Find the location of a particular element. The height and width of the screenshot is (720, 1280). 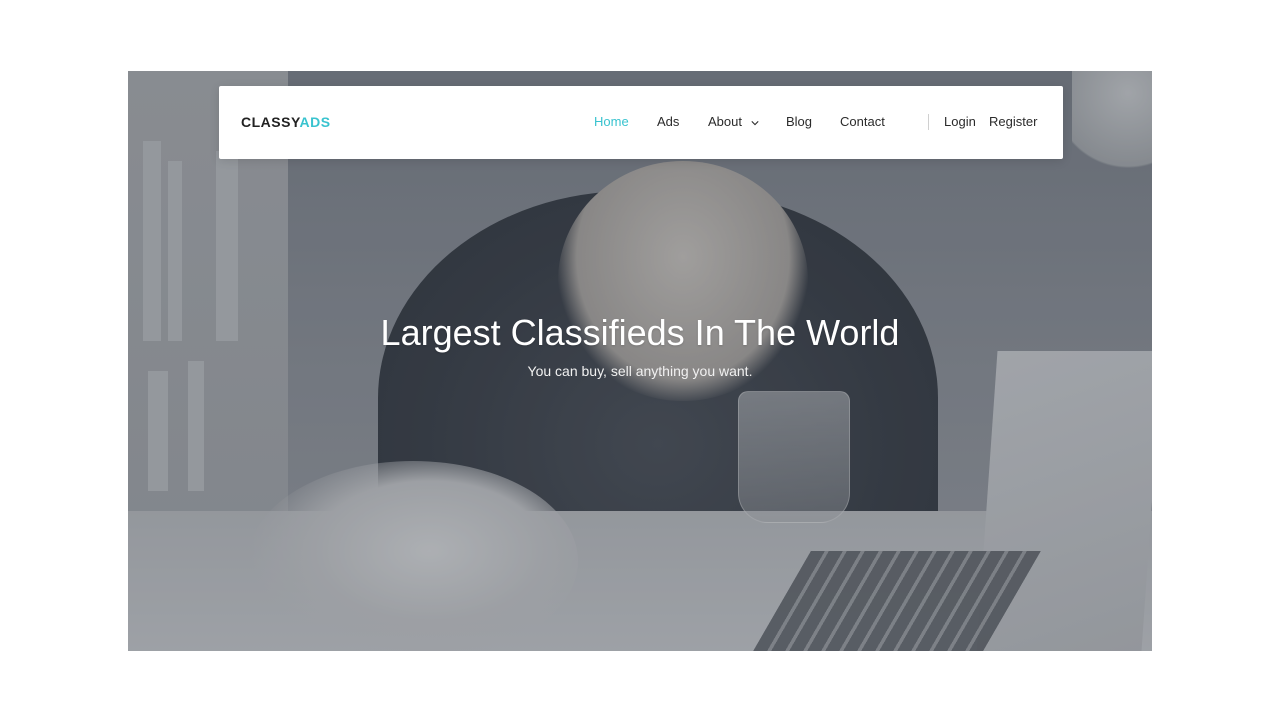

nav-about-link: About is located at coordinates (733, 121).